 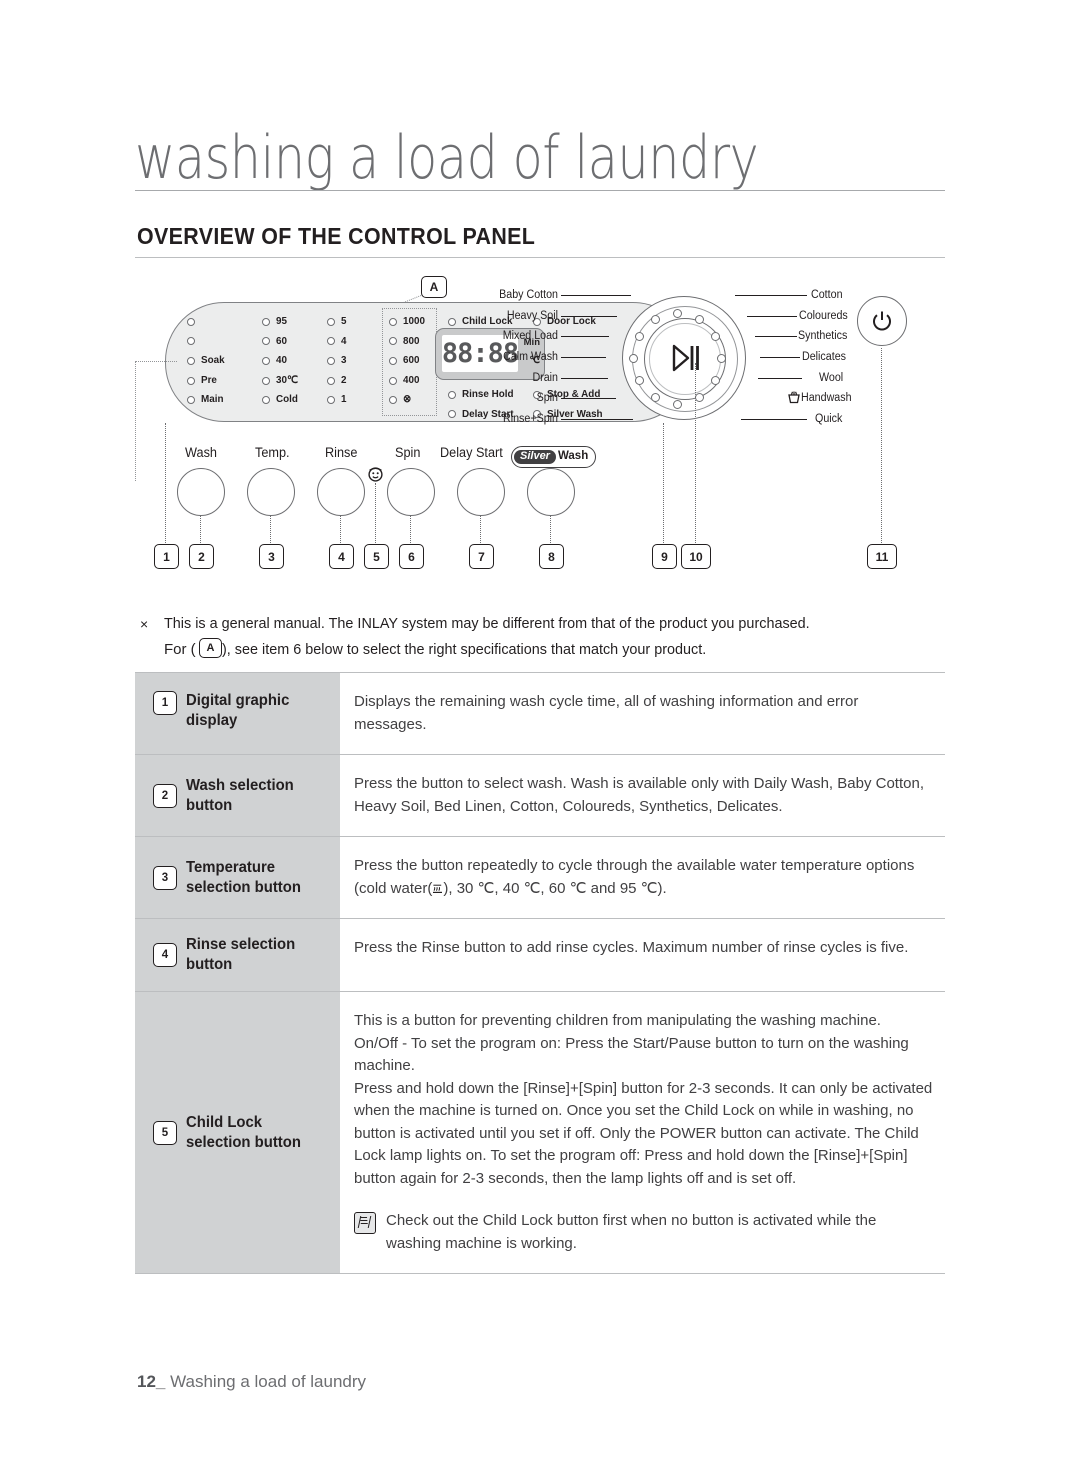 I want to click on spin-selection-button, so click(x=411, y=492).